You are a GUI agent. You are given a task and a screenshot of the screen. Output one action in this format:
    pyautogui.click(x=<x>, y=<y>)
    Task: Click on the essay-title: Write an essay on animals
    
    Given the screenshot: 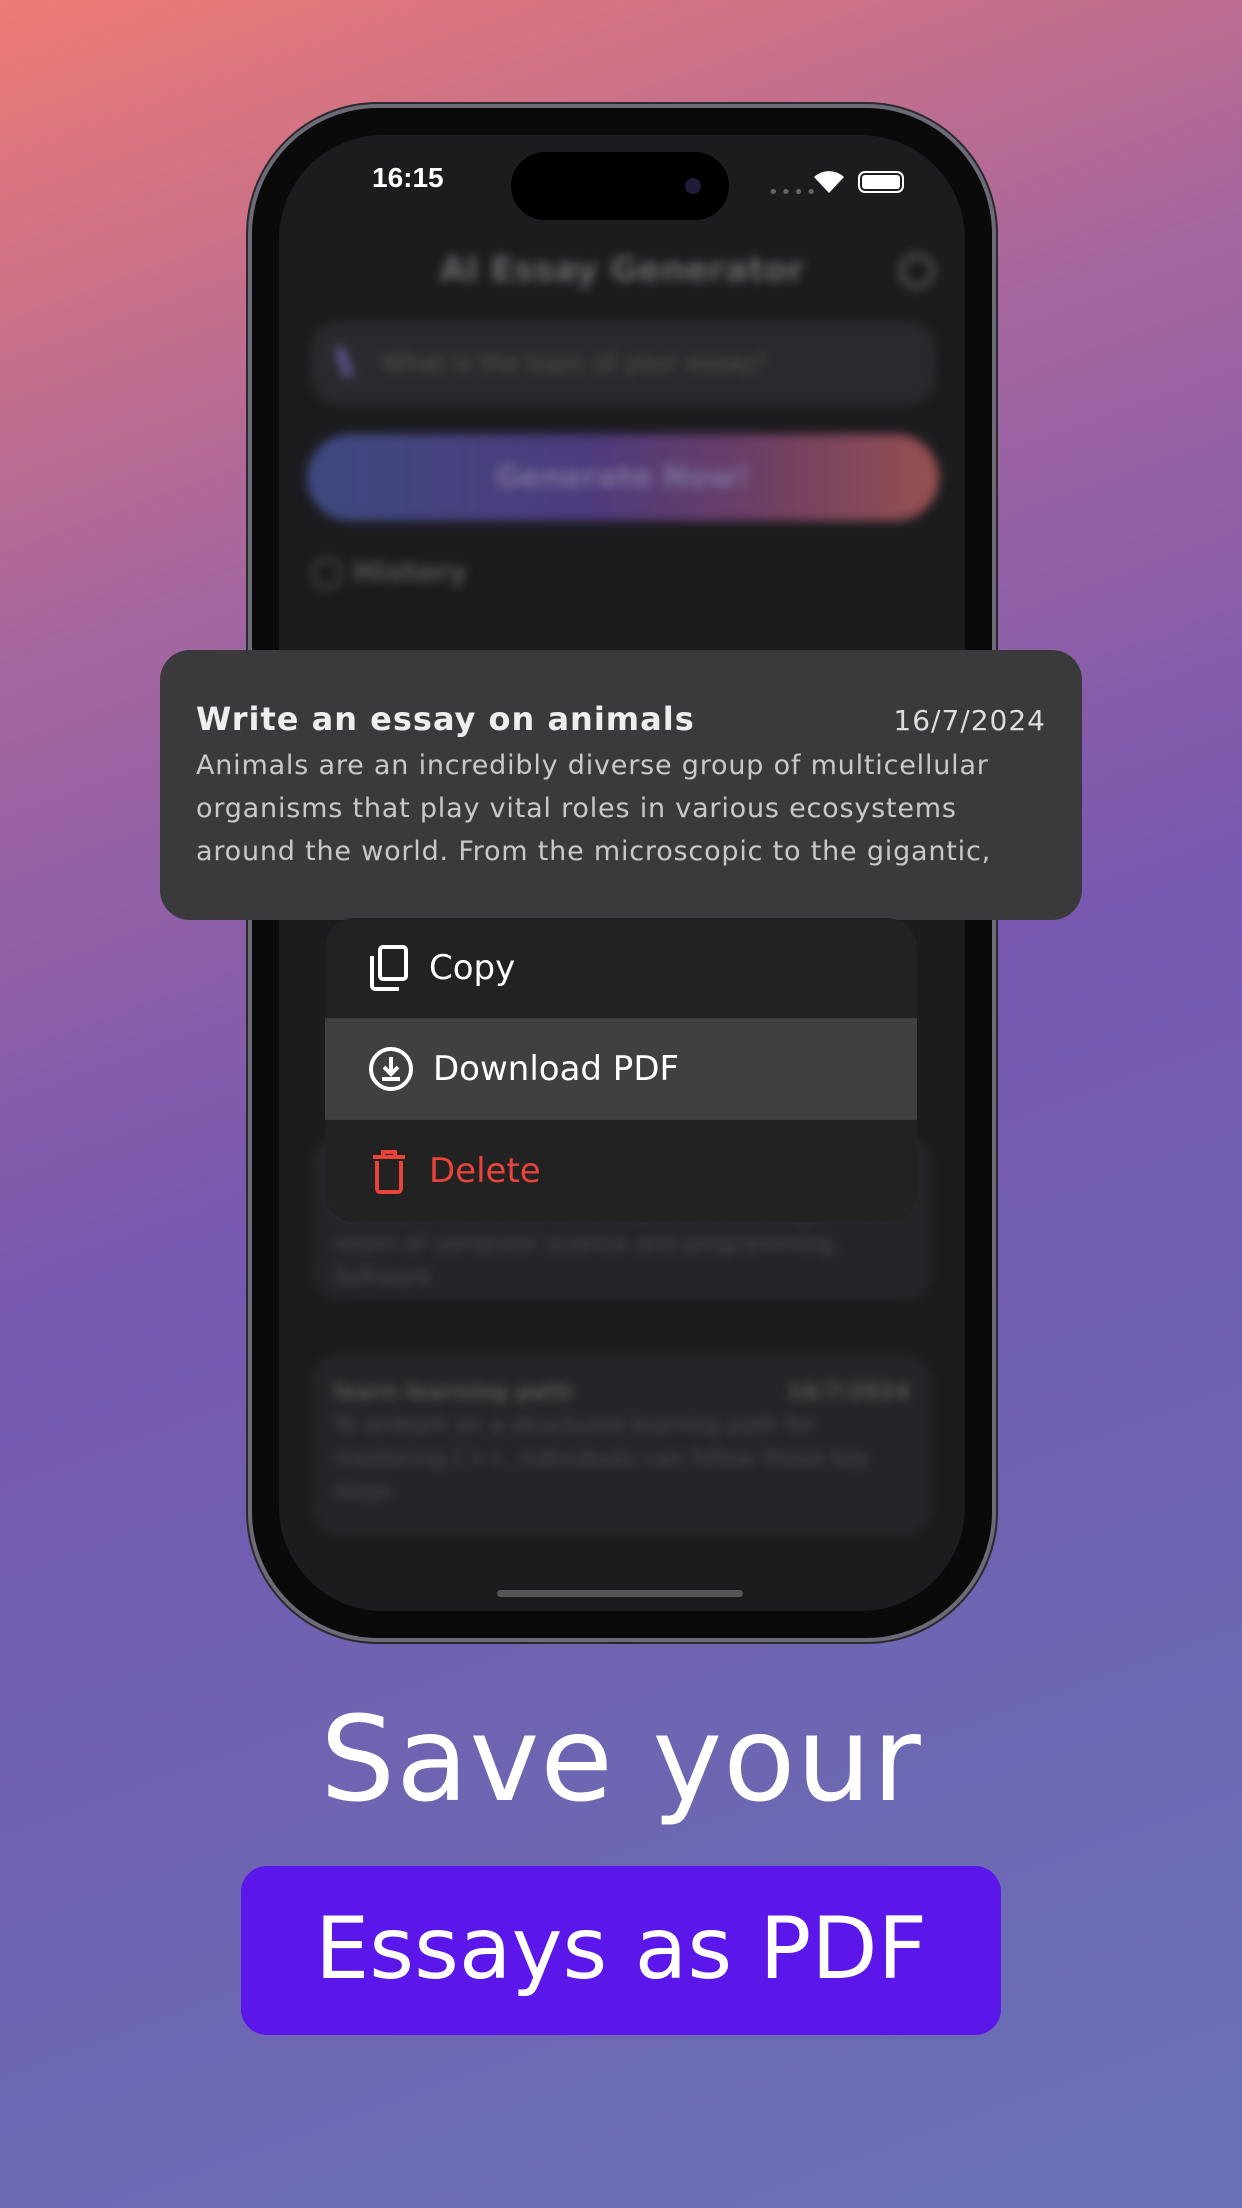 What is the action you would take?
    pyautogui.click(x=445, y=719)
    